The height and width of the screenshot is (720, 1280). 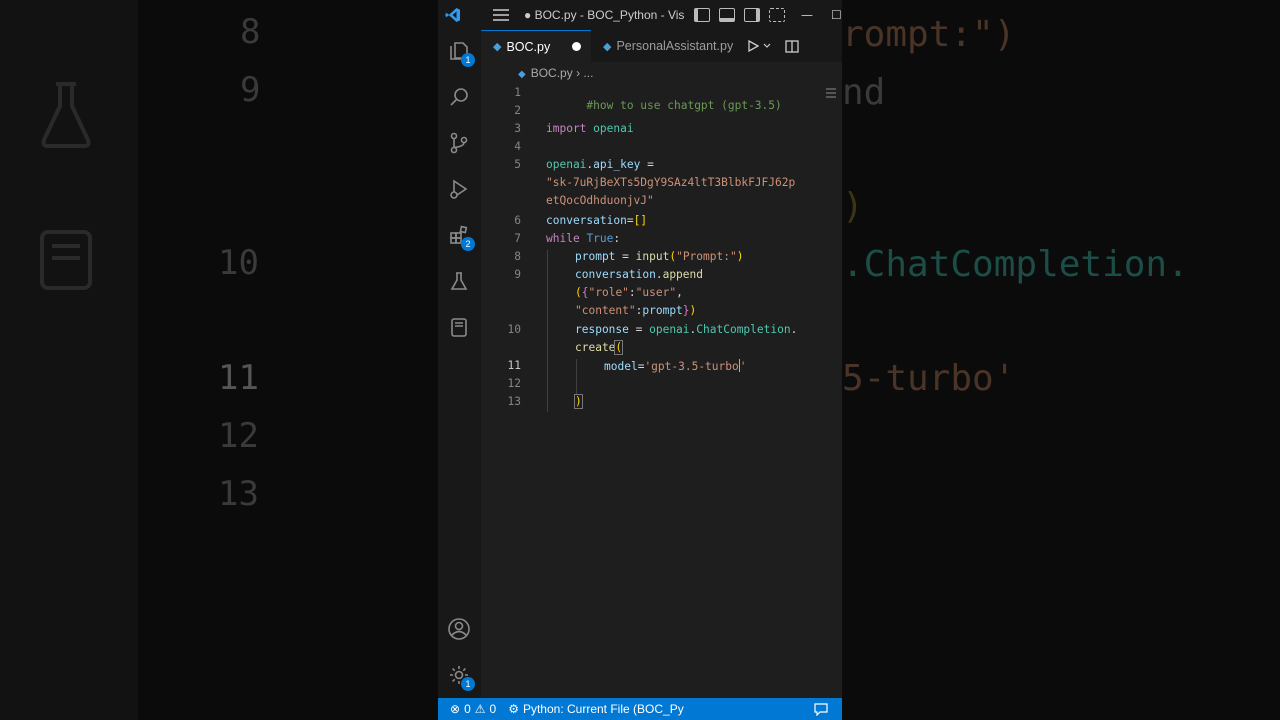 I want to click on code-line-8: prompt = input("Prompt:"), so click(x=659, y=256).